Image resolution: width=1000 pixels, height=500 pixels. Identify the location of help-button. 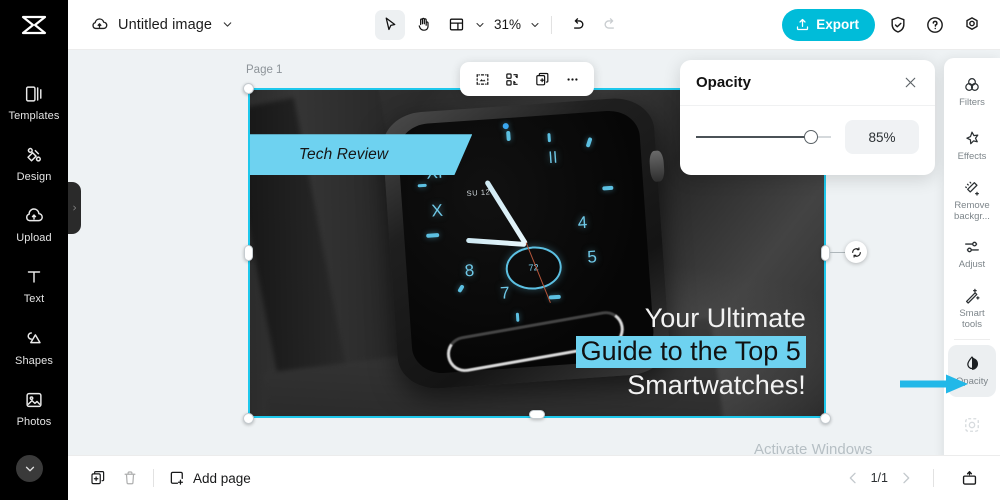
(935, 25).